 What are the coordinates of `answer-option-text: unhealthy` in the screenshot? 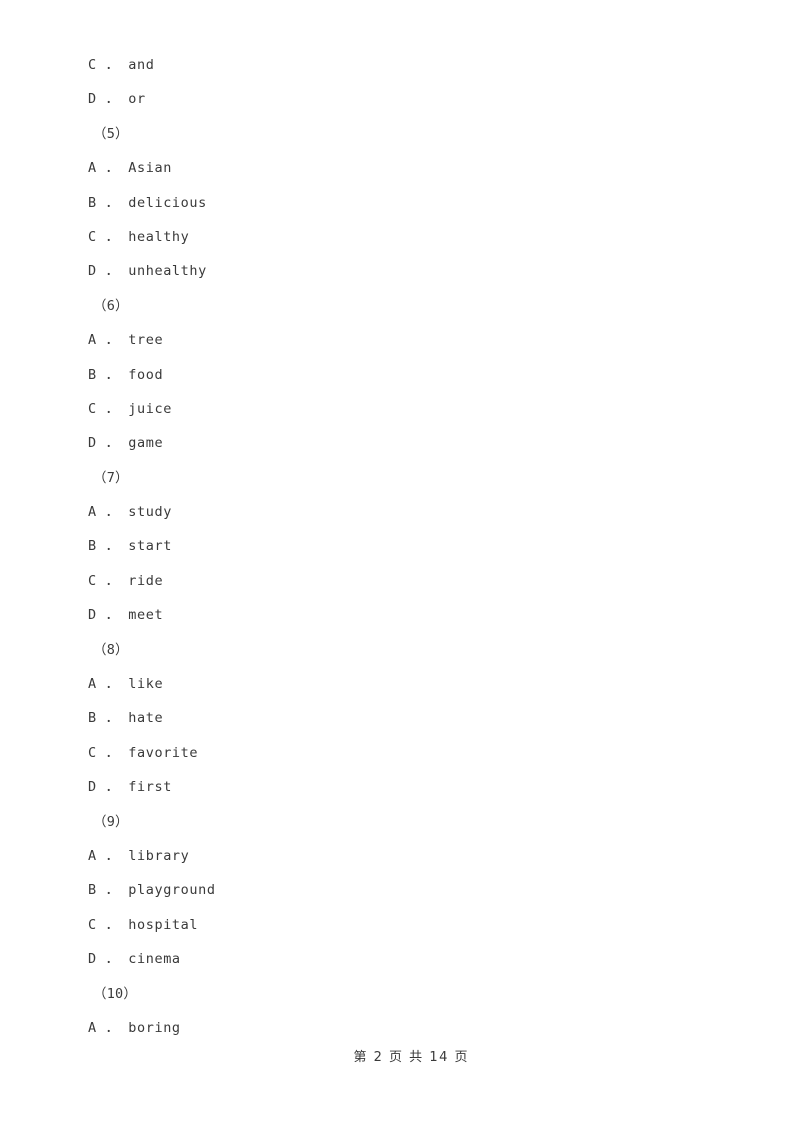 It's located at (167, 271).